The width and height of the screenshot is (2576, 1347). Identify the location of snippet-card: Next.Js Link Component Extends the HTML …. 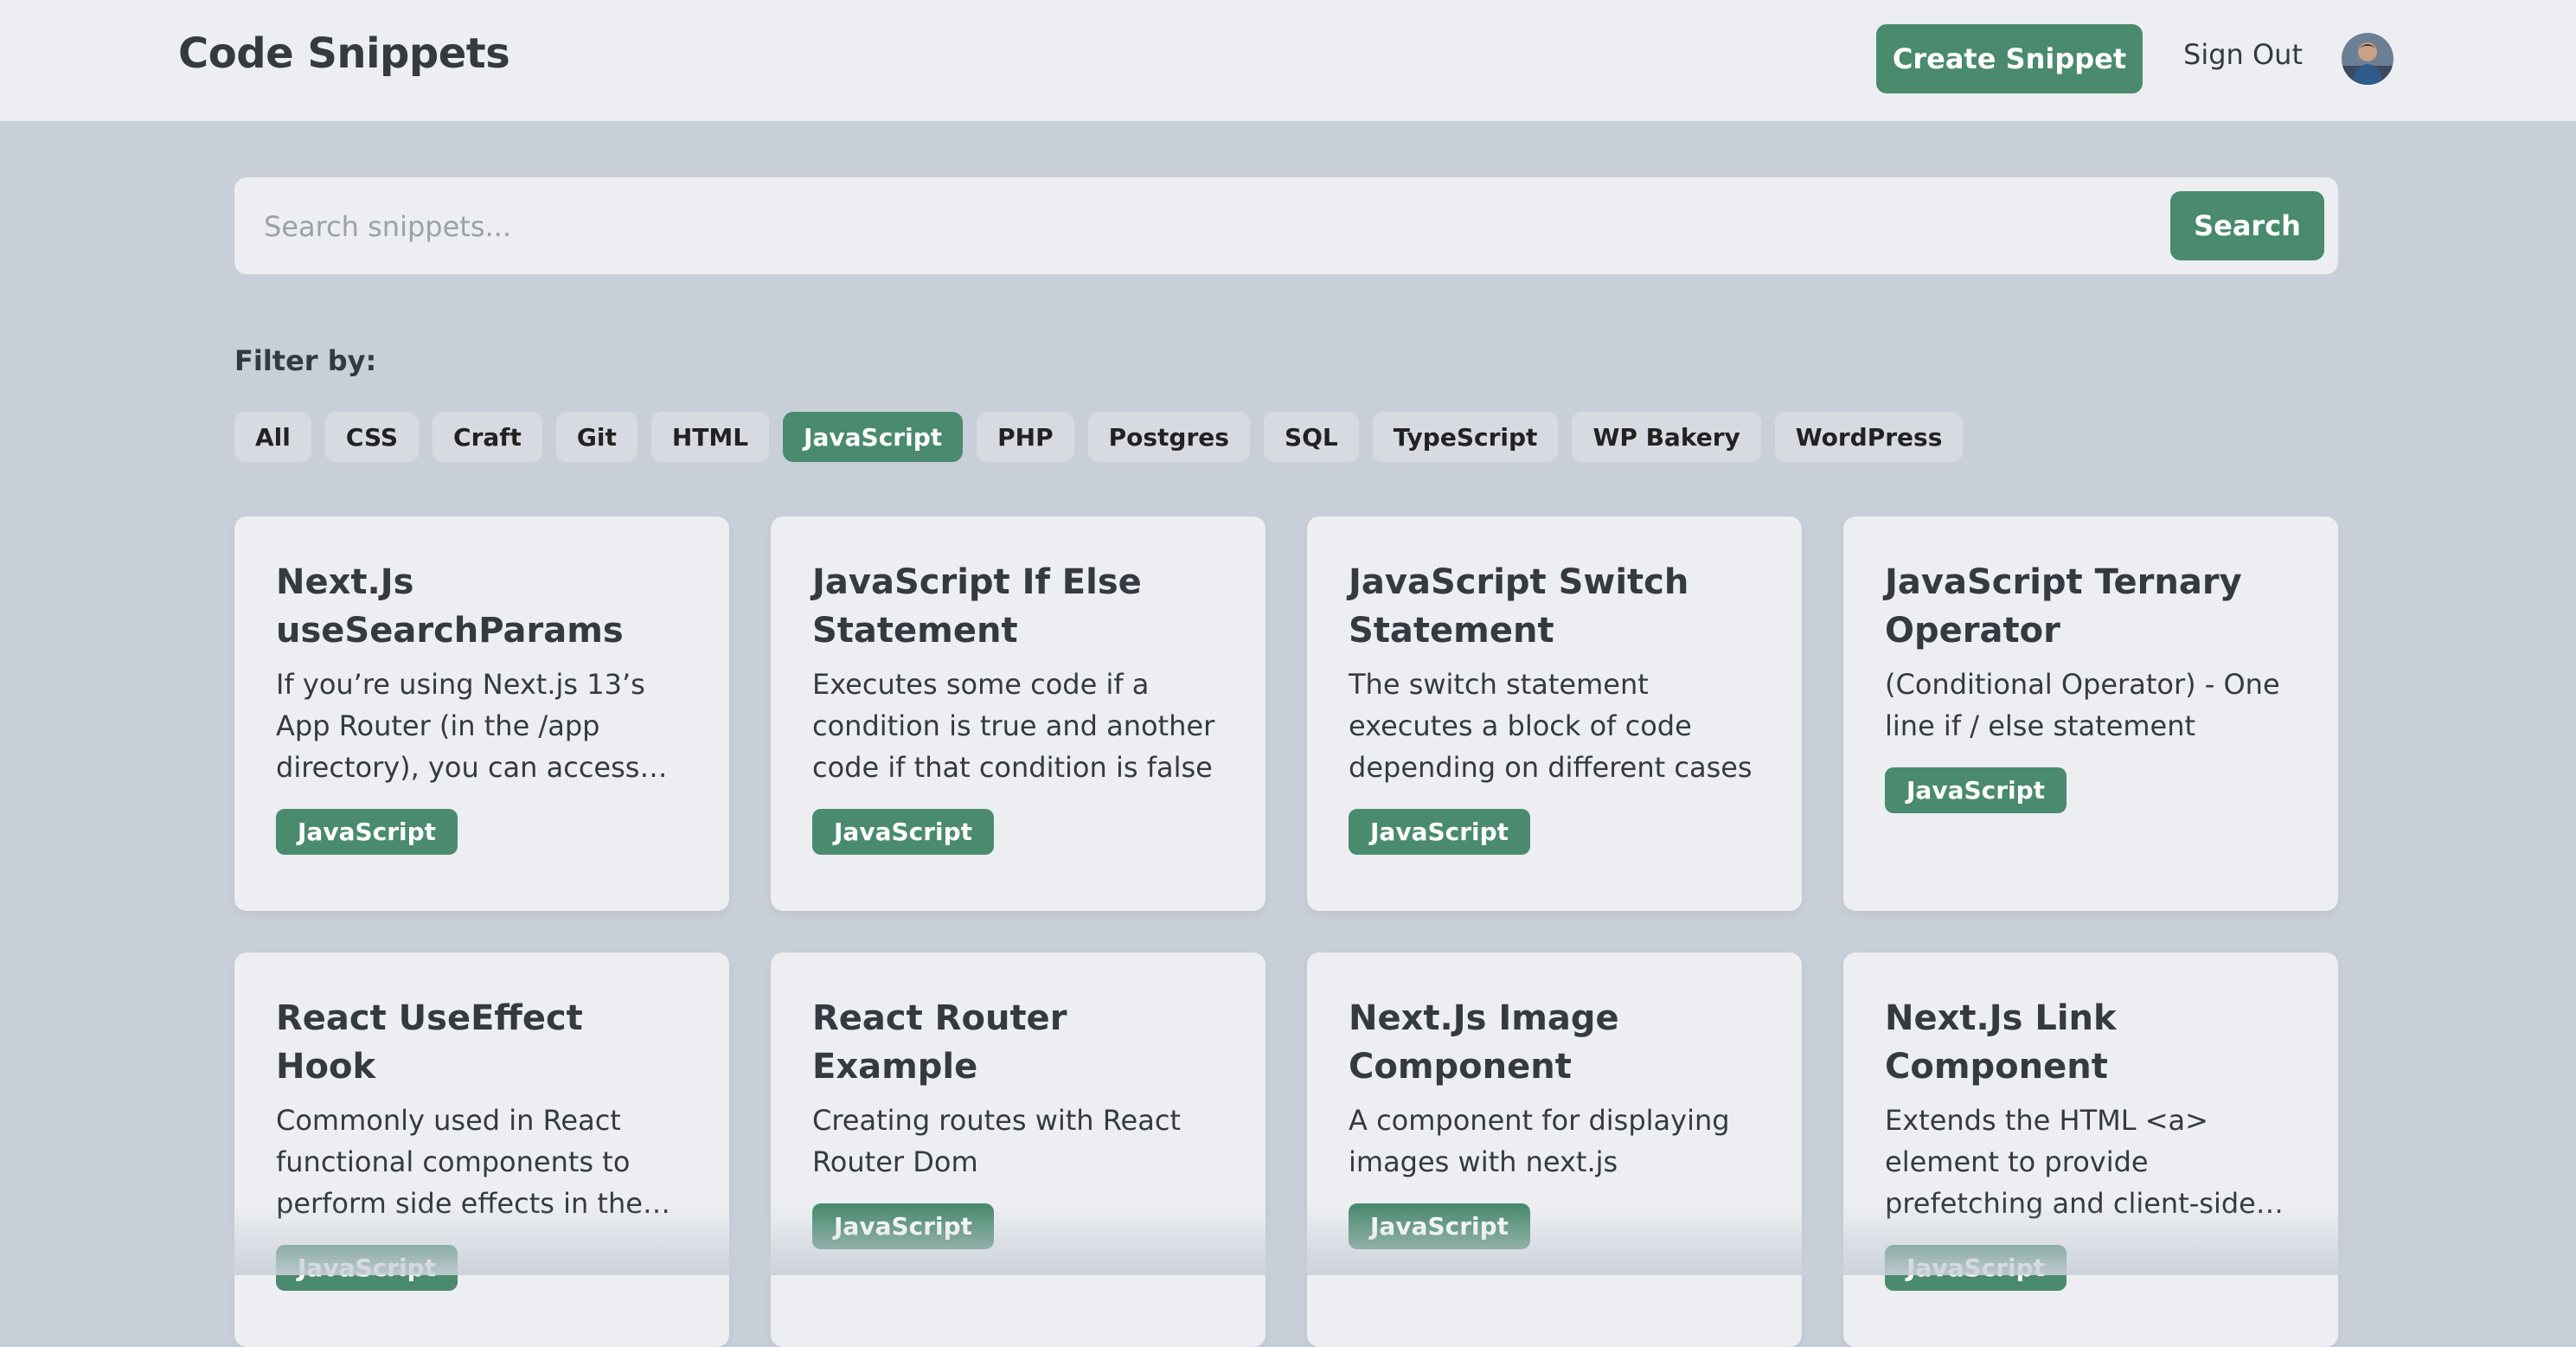
(2090, 1150).